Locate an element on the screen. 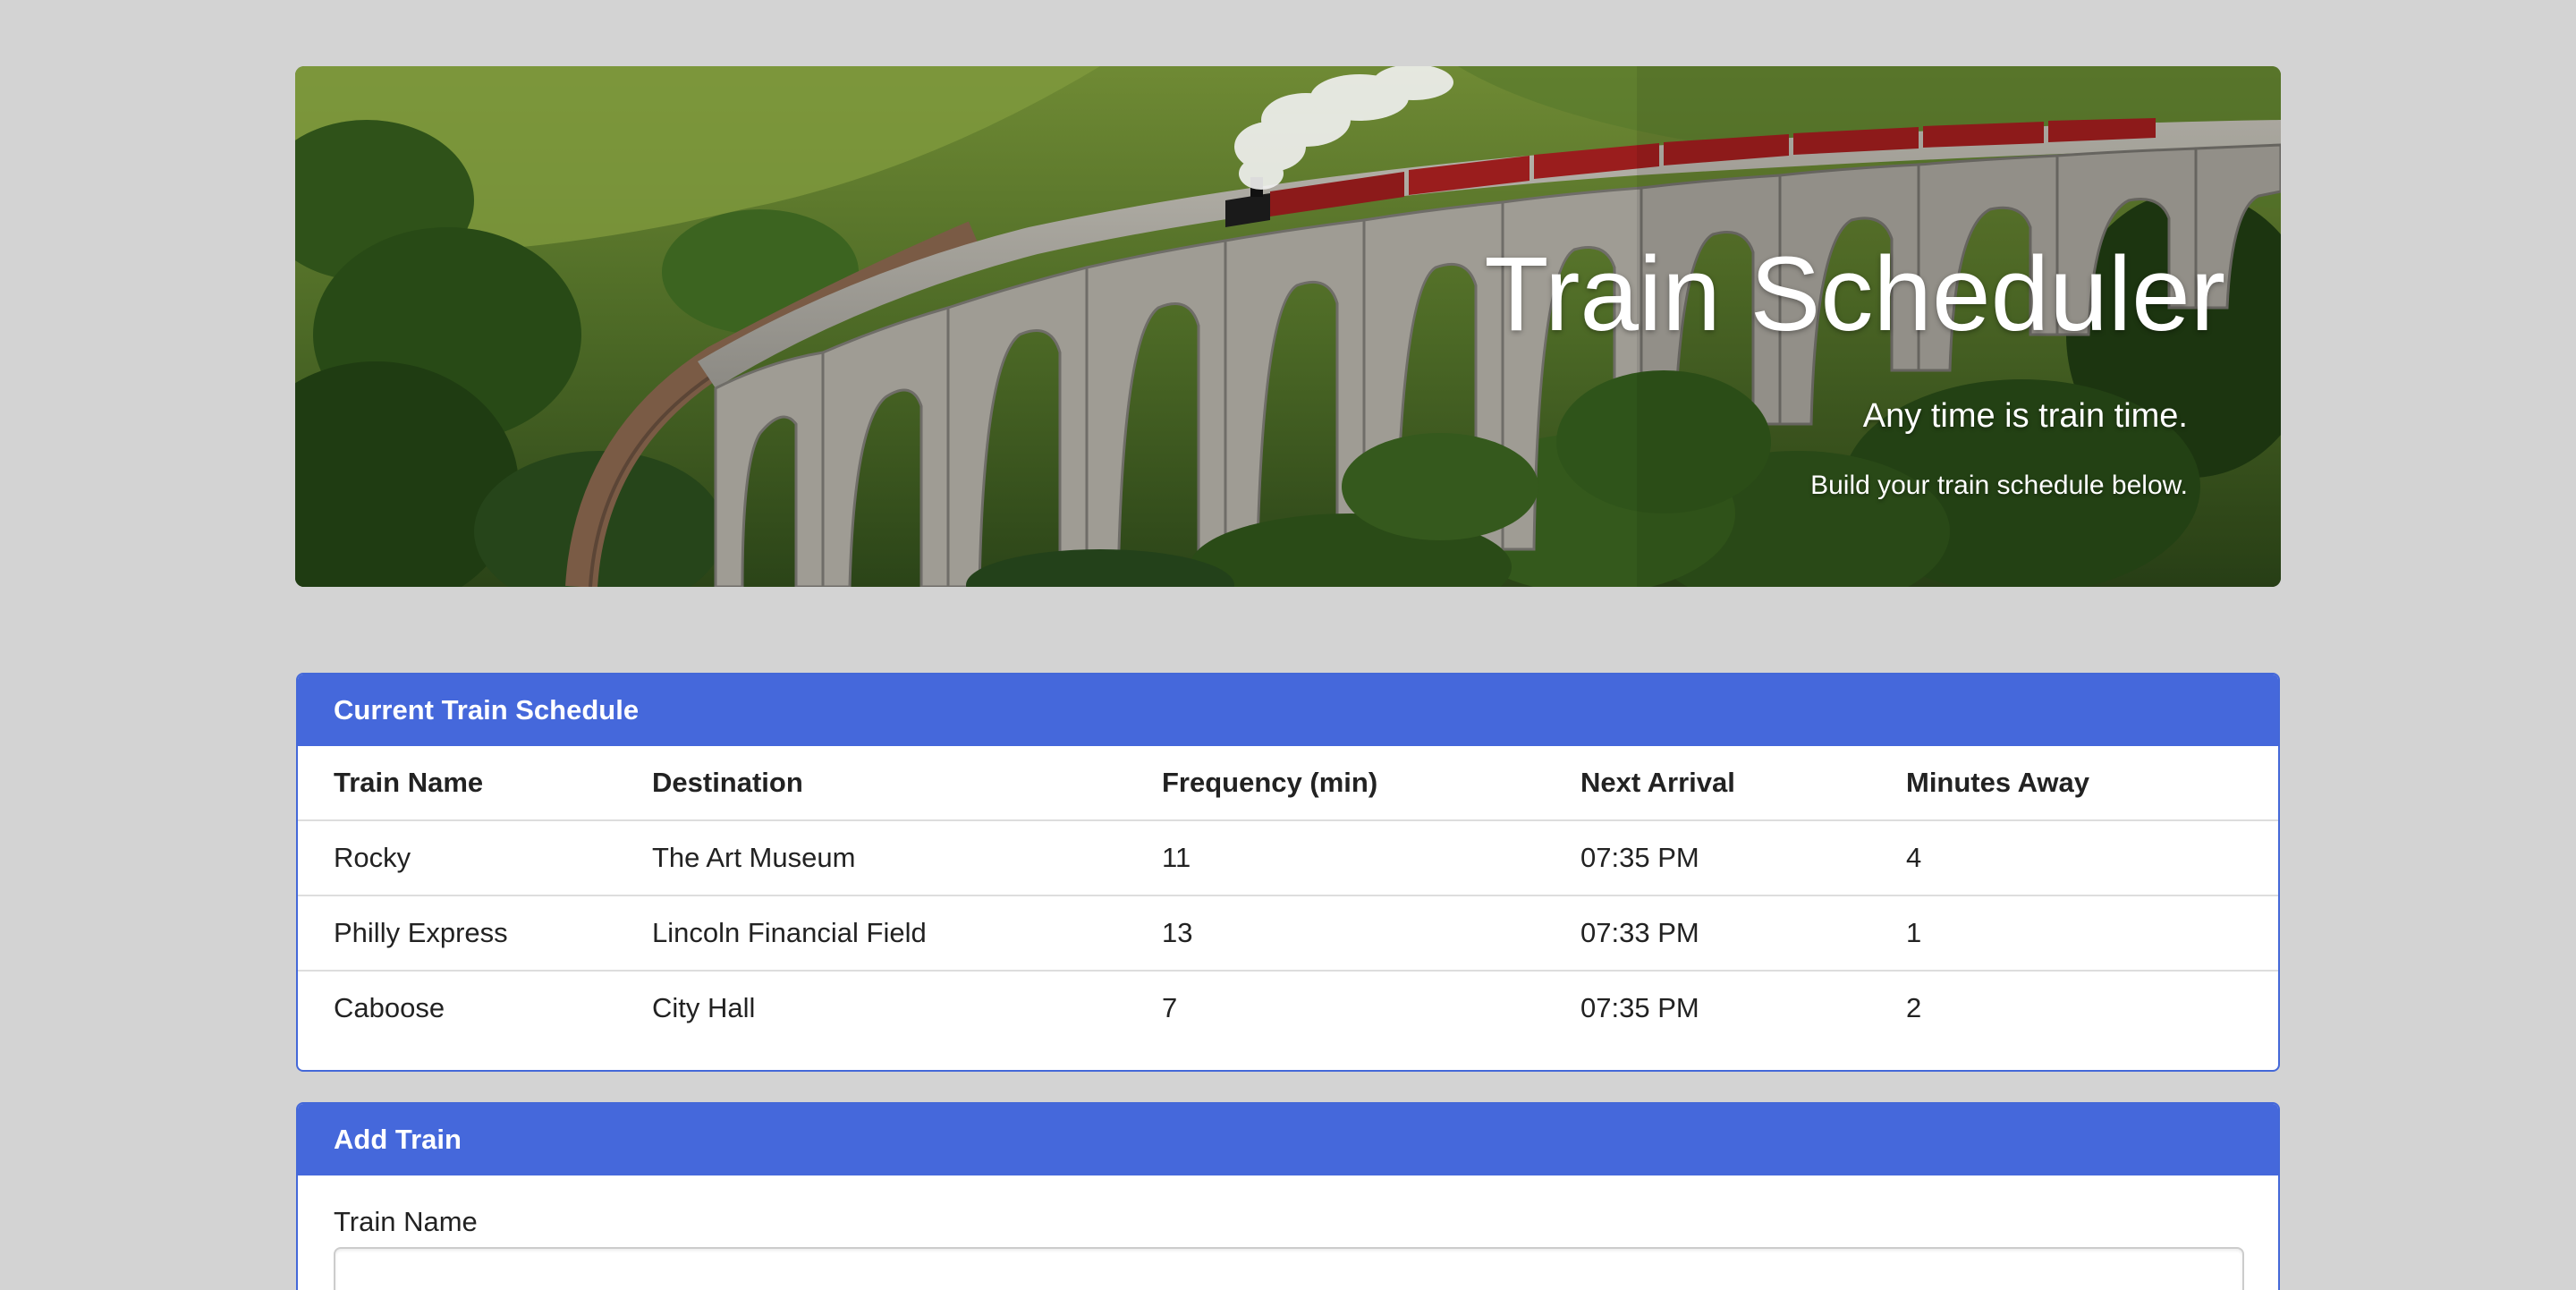 Image resolution: width=2576 pixels, height=1290 pixels. schedule-panel-heading: Current Train Schedule is located at coordinates (1288, 710).